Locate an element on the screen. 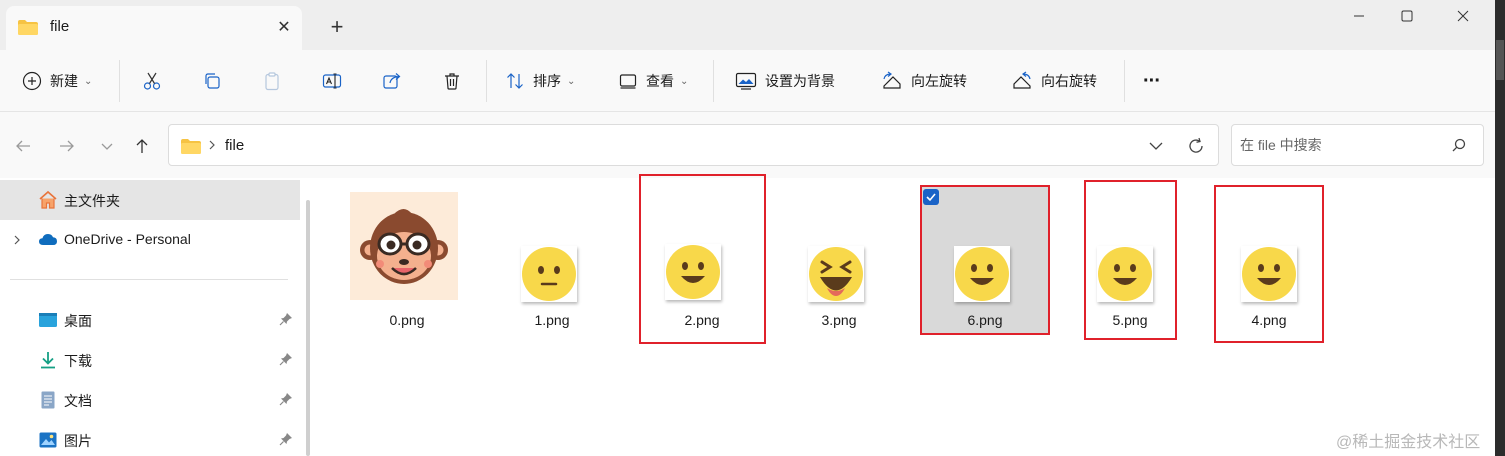 This screenshot has width=1505, height=456. file-item: 0.png is located at coordinates (407, 261).